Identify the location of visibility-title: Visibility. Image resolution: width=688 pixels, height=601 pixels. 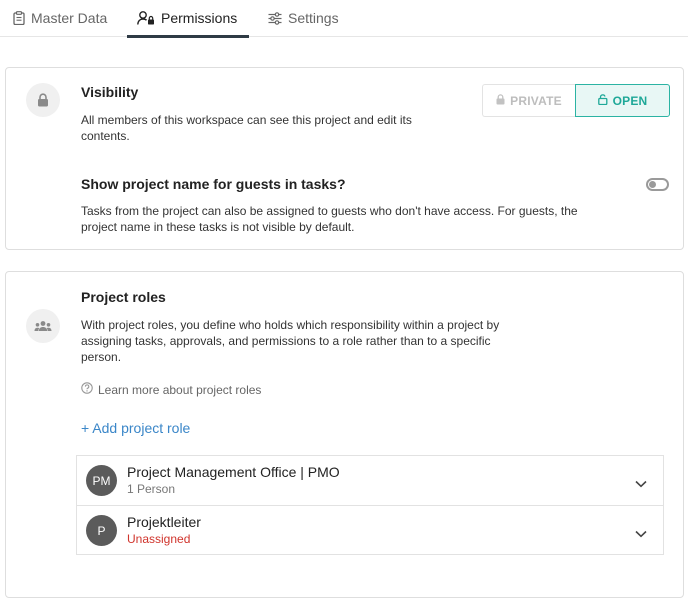
(110, 92).